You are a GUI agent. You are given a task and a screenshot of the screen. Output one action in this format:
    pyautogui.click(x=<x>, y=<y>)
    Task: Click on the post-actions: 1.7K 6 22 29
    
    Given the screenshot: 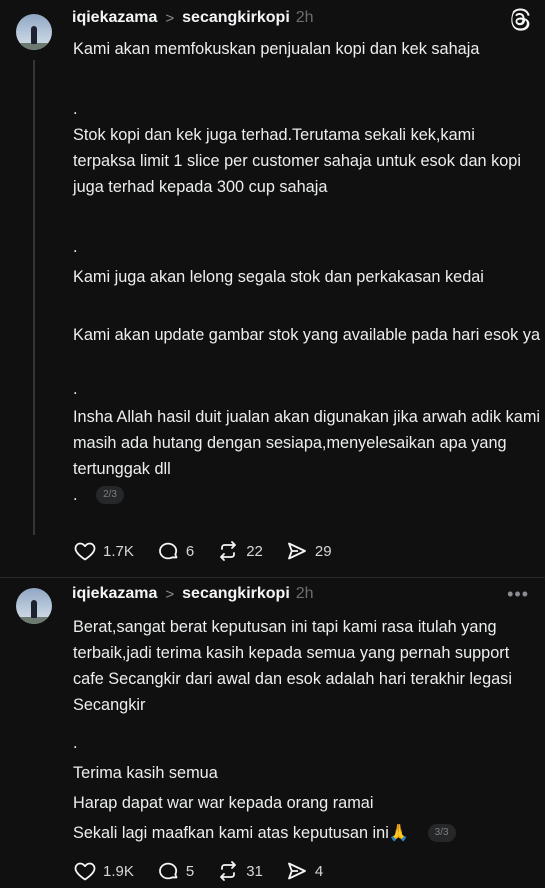 What is the action you would take?
    pyautogui.click(x=213, y=551)
    